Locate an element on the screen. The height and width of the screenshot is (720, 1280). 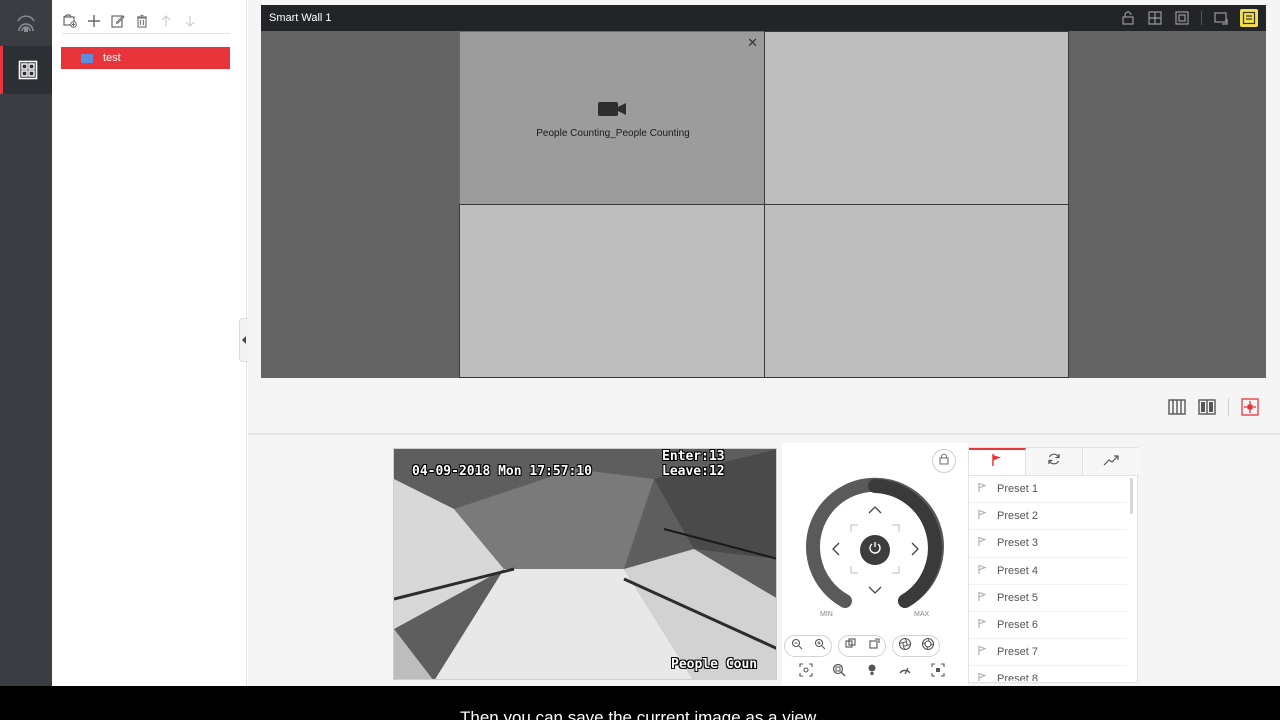
preset-scrollbar is located at coordinates (1131, 496).